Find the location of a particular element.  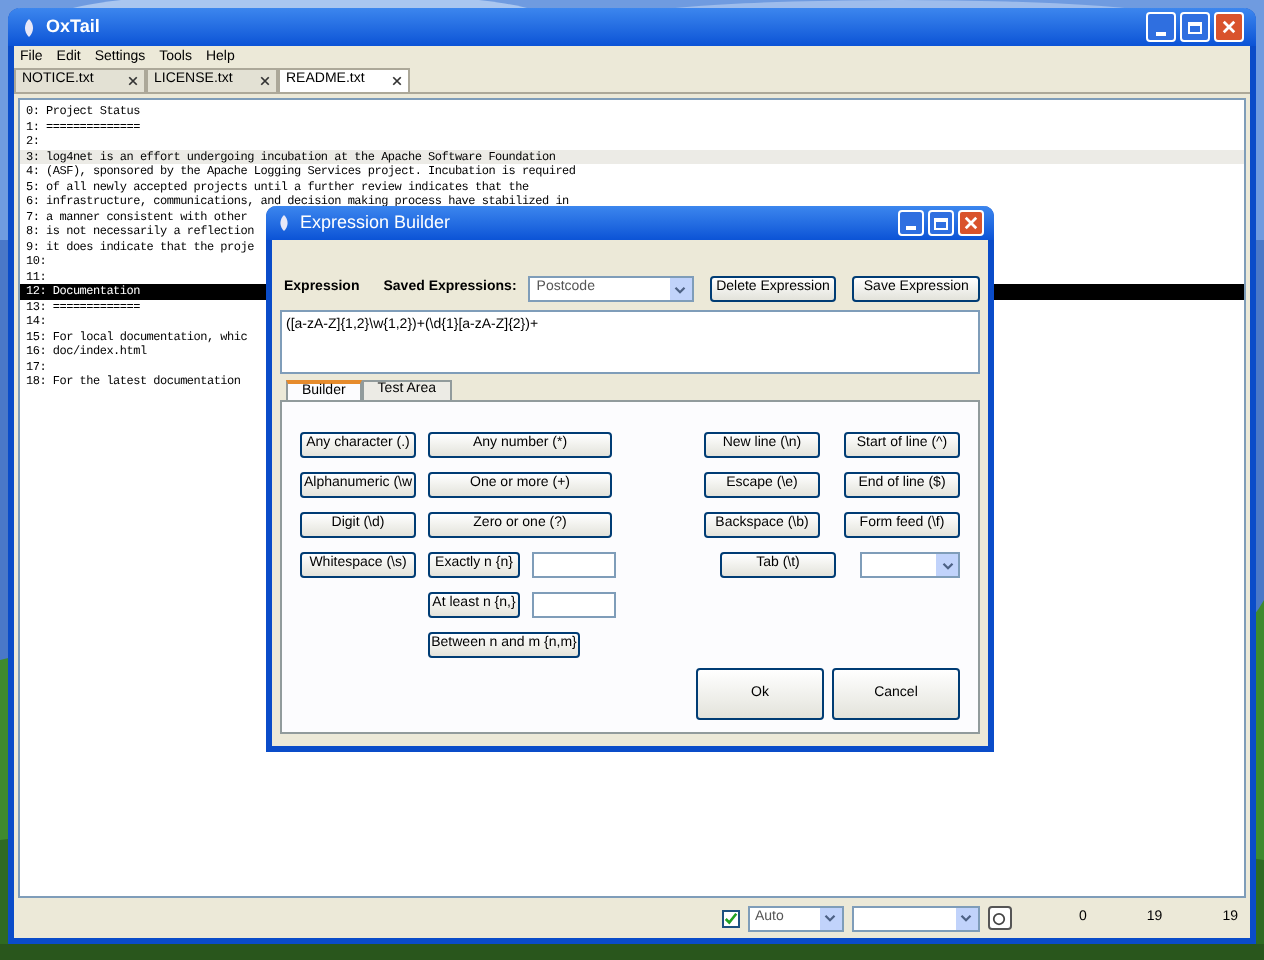

dialog-title: Expression Builder is located at coordinates (375, 222).